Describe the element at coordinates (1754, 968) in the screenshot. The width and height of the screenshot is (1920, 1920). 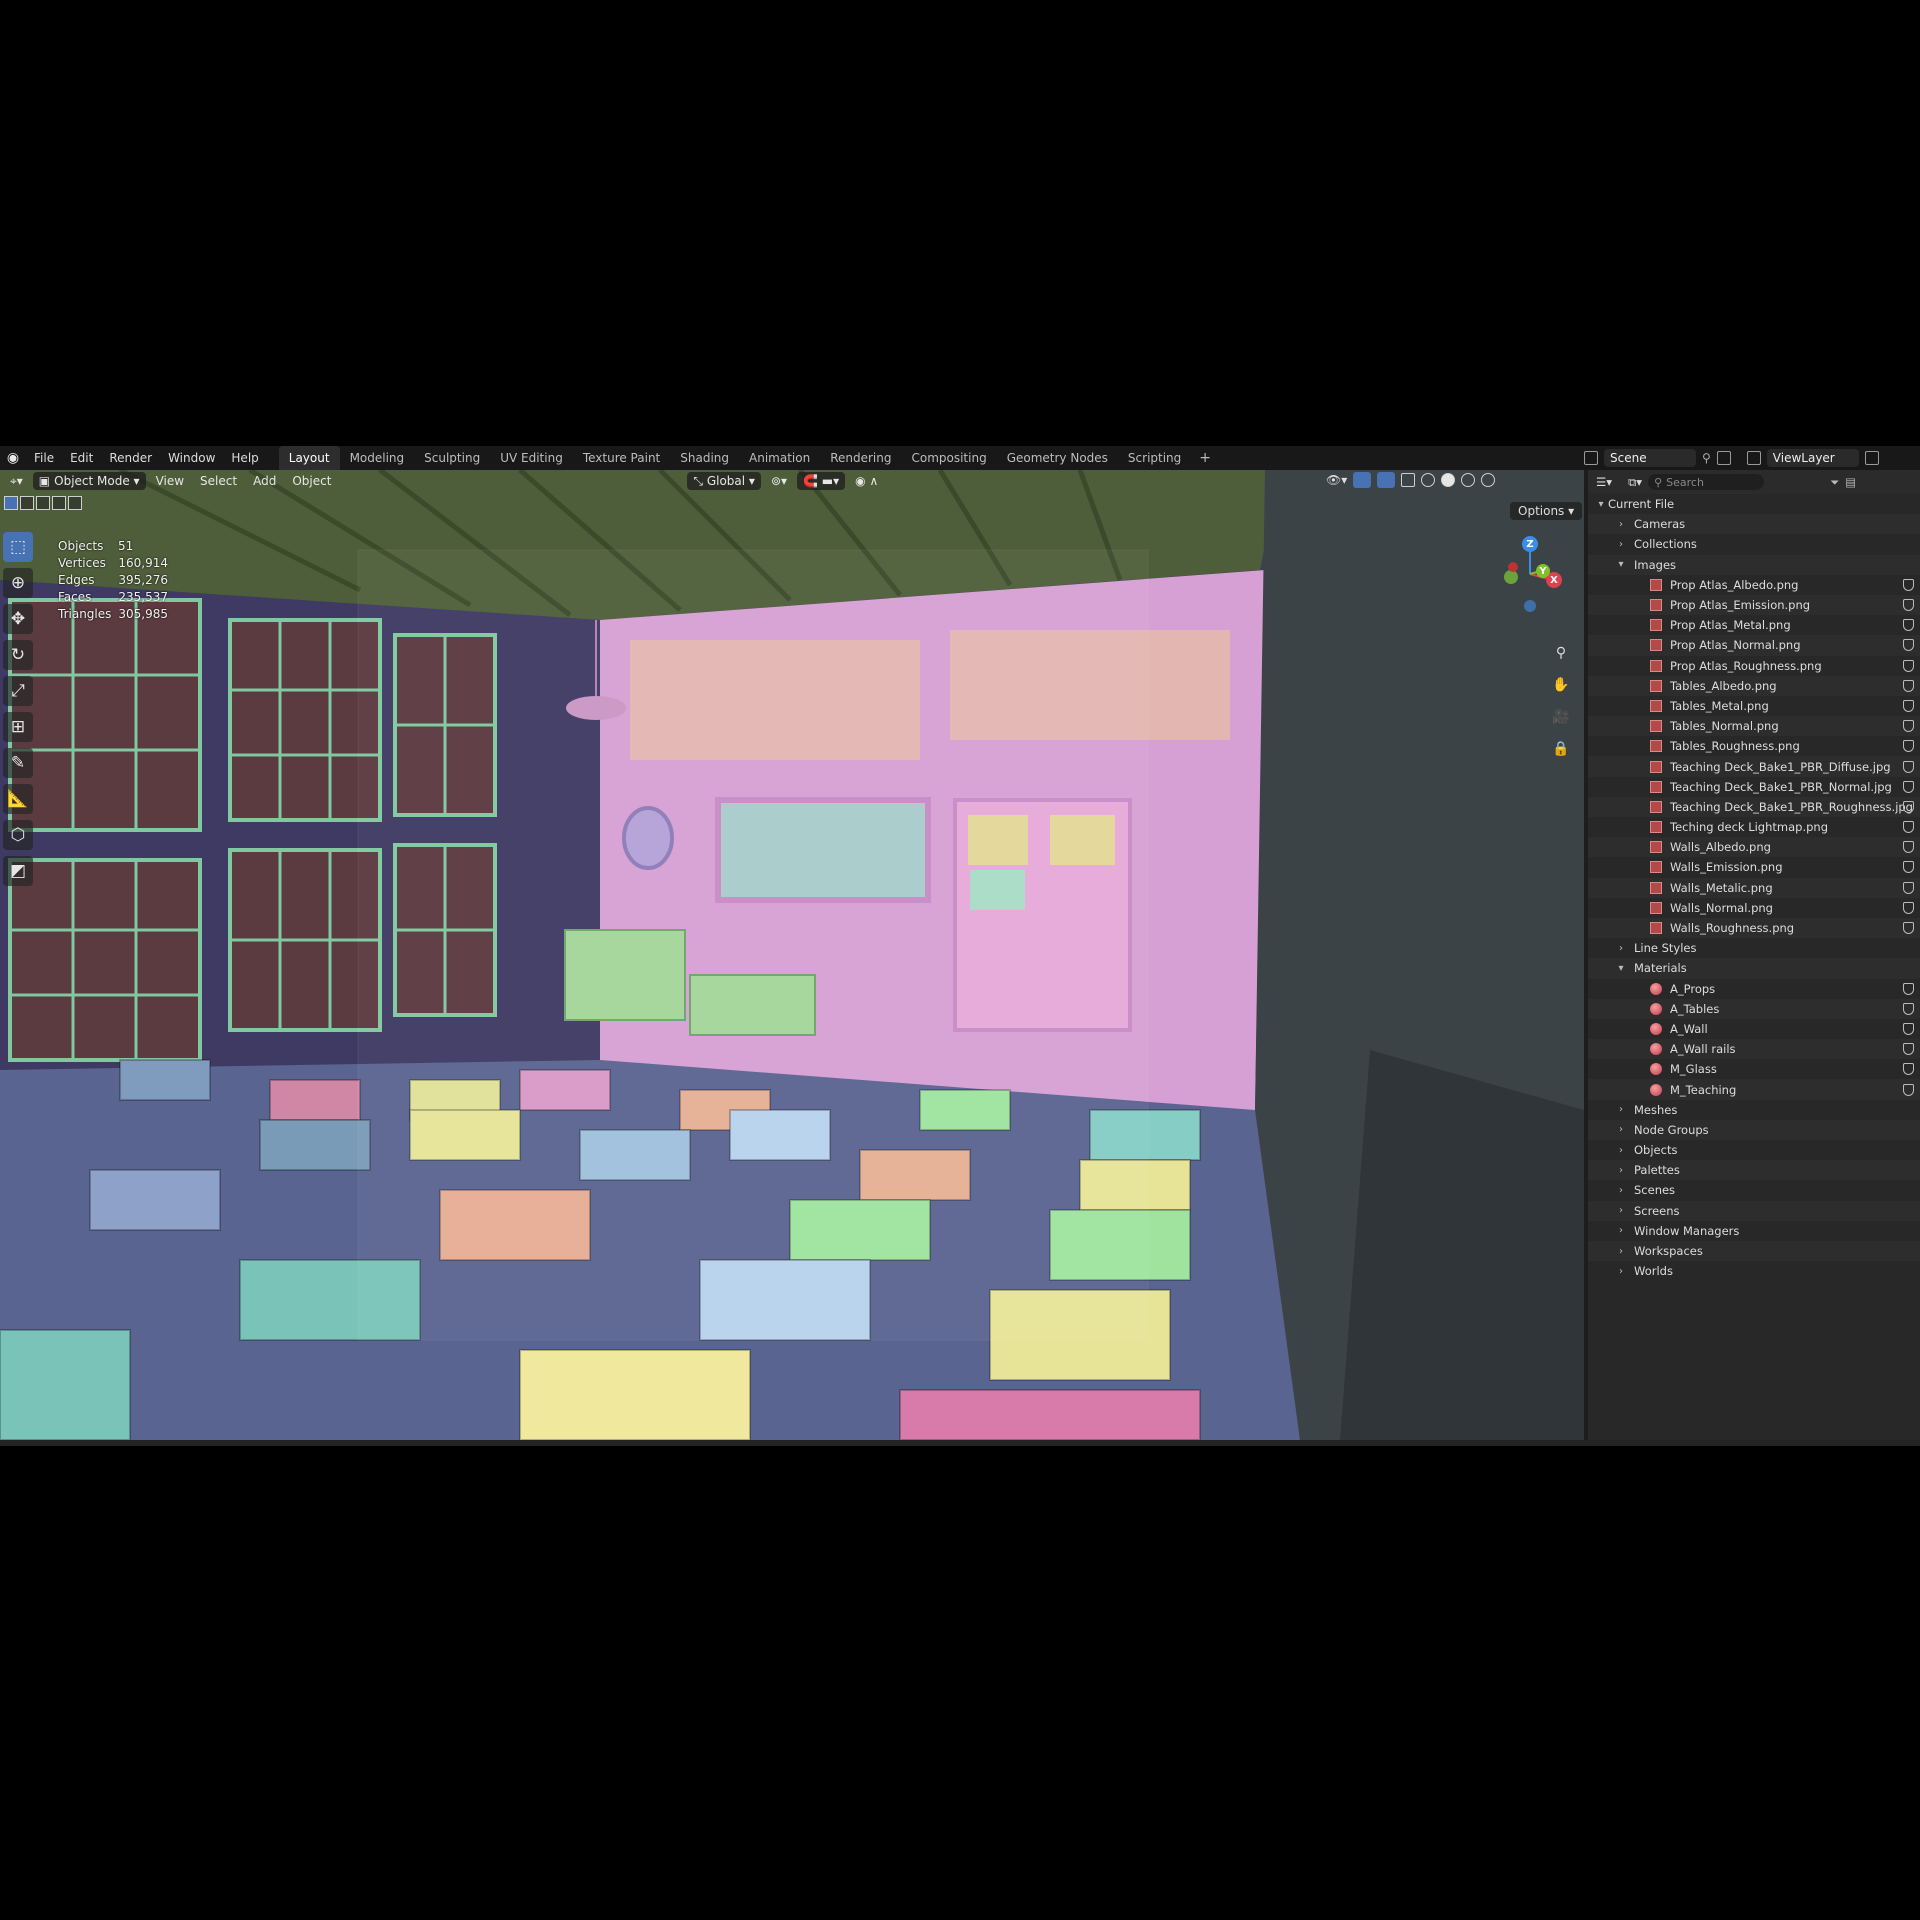
I see `tree-group-materials: ▾ Materials` at that location.